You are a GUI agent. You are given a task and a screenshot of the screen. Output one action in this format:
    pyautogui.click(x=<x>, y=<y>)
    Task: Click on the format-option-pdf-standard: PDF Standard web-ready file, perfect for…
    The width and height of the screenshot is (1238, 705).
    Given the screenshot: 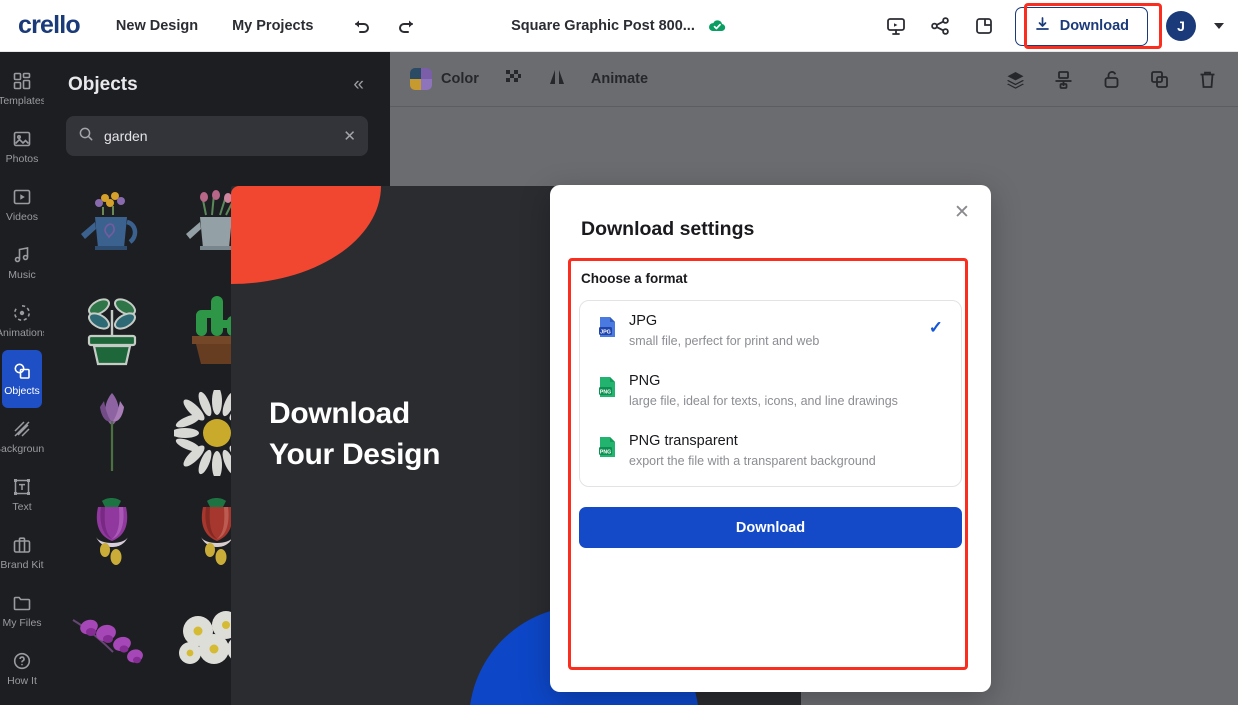 What is the action you would take?
    pyautogui.click(x=770, y=483)
    